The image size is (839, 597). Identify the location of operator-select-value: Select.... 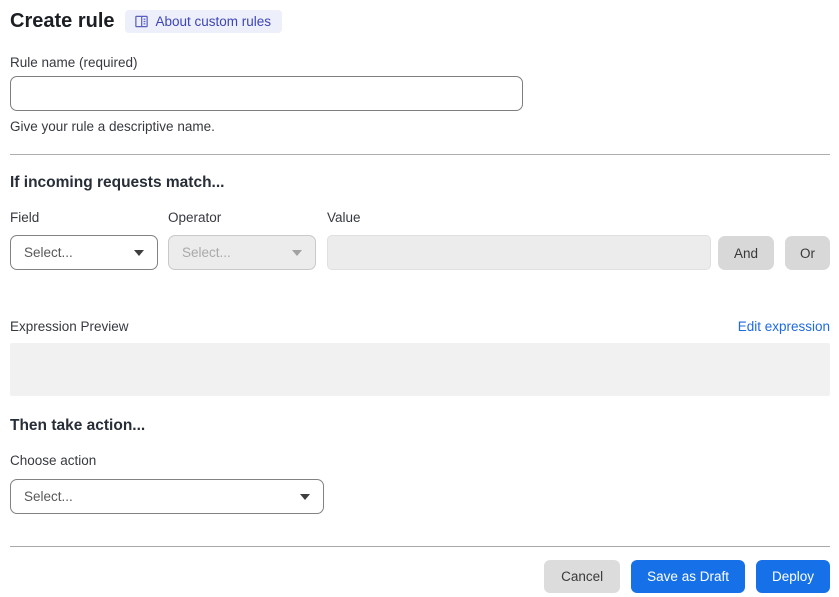
(206, 252).